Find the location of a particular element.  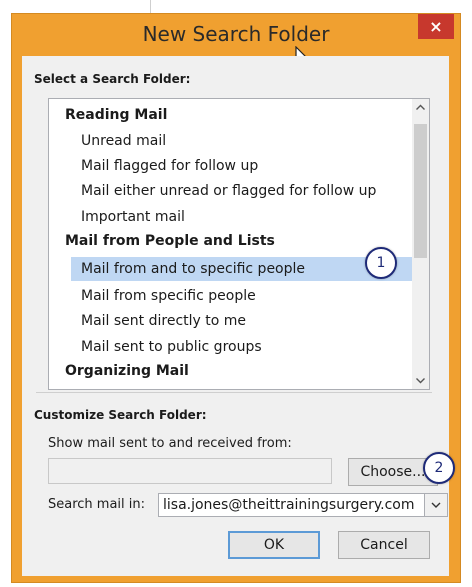

group-header-reading-mail: Reading Mail is located at coordinates (116, 115).